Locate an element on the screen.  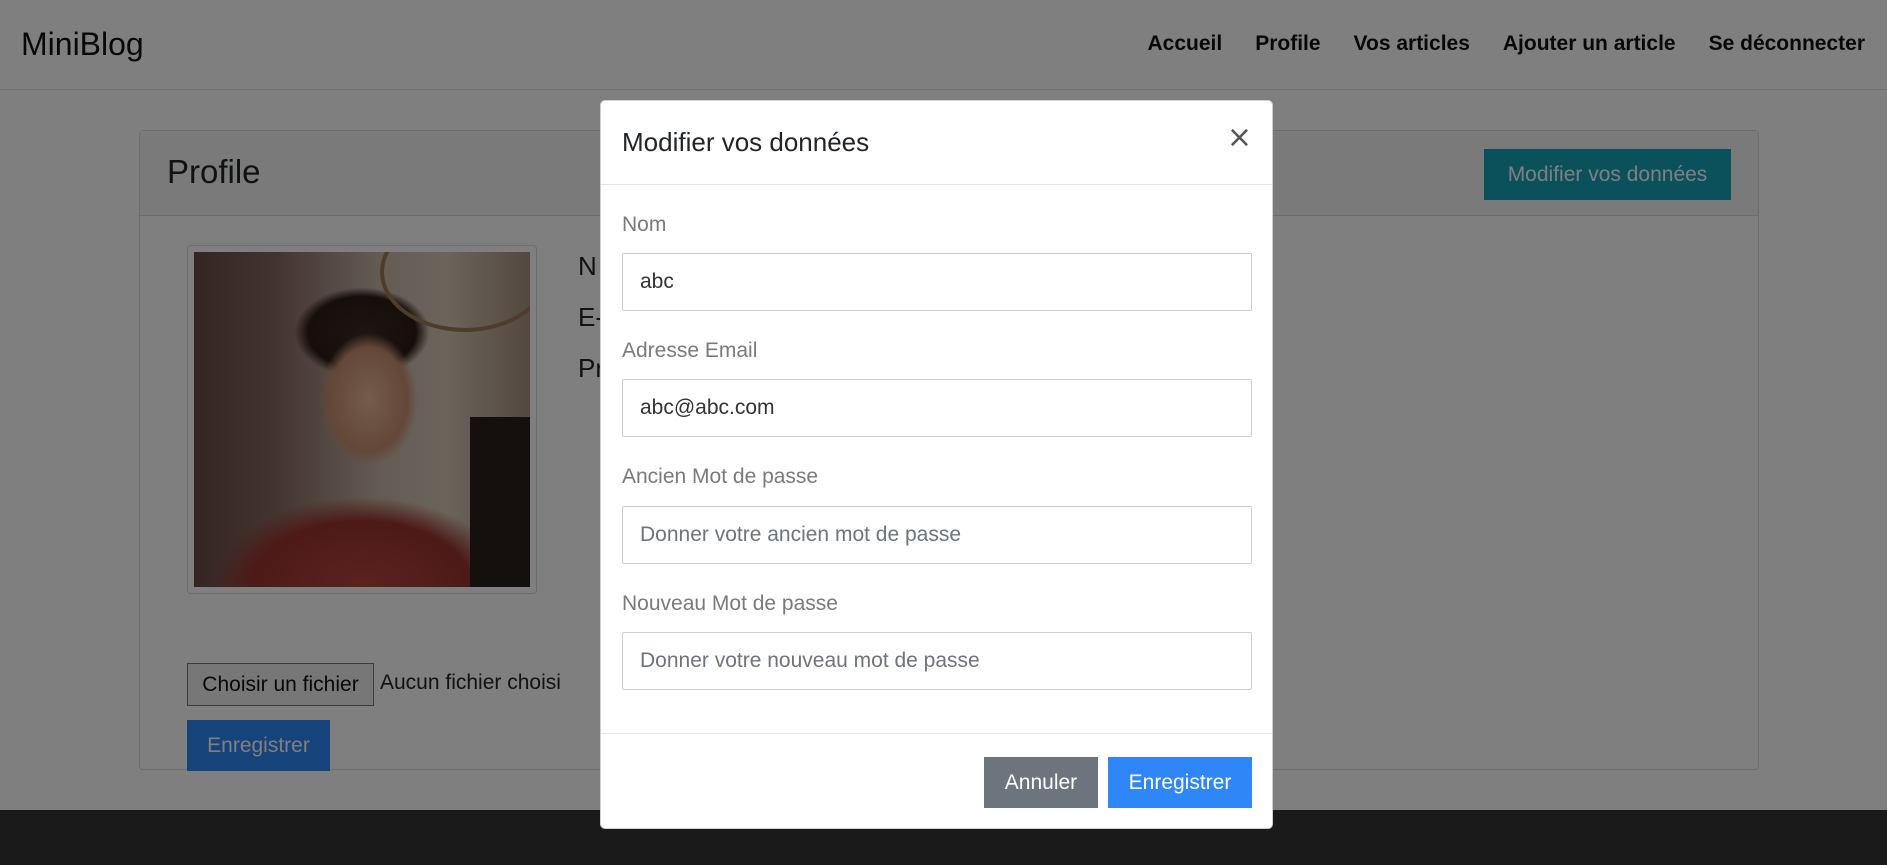
cancel-button: Annuler is located at coordinates (1041, 782).